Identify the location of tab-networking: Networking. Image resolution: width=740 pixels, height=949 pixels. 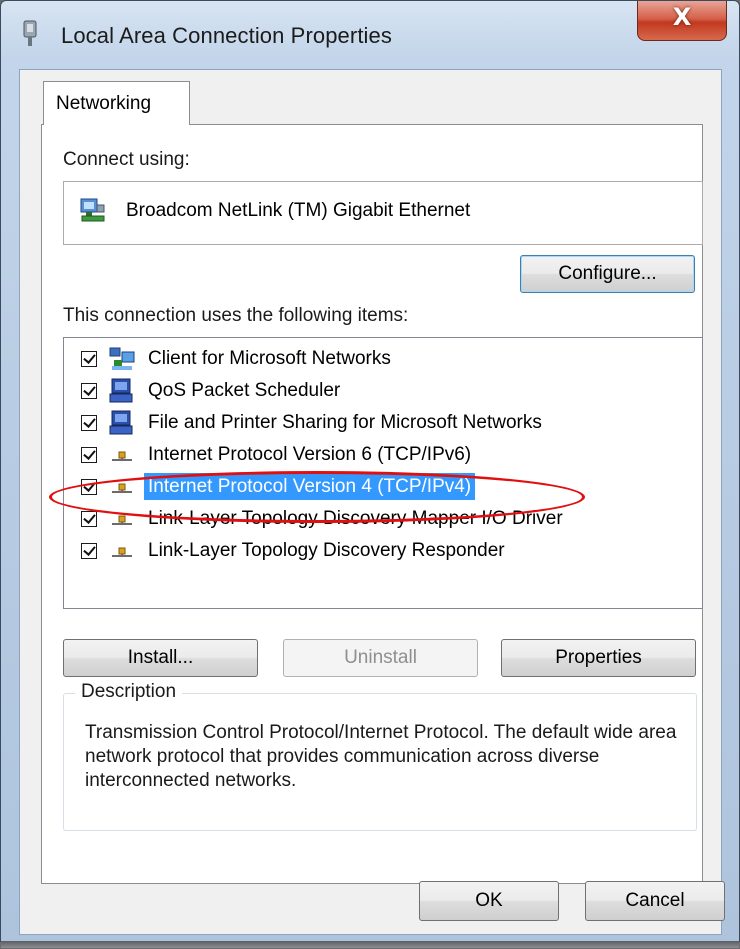
(116, 103).